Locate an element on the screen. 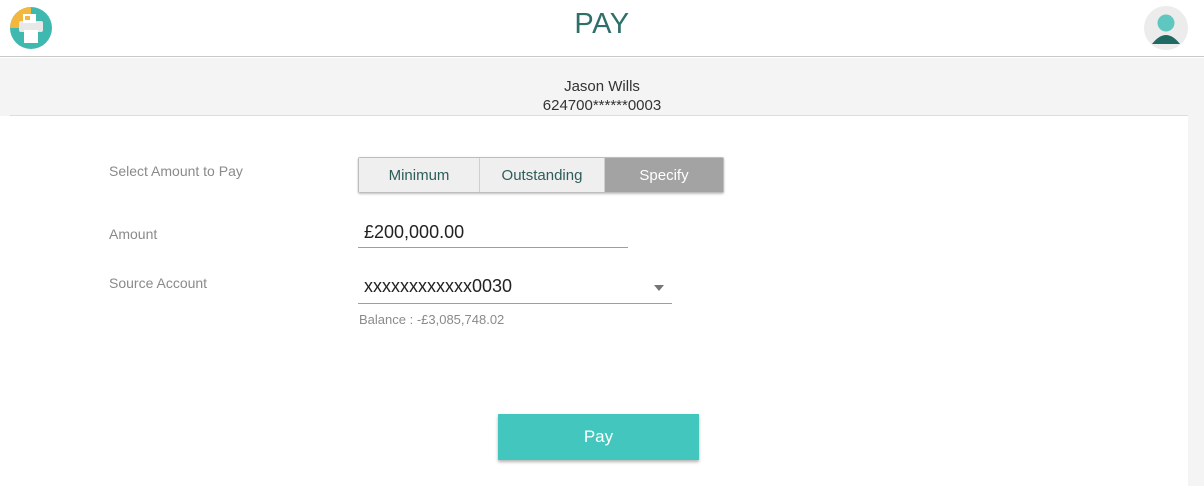  option-minimum-button: Minimum is located at coordinates (419, 175).